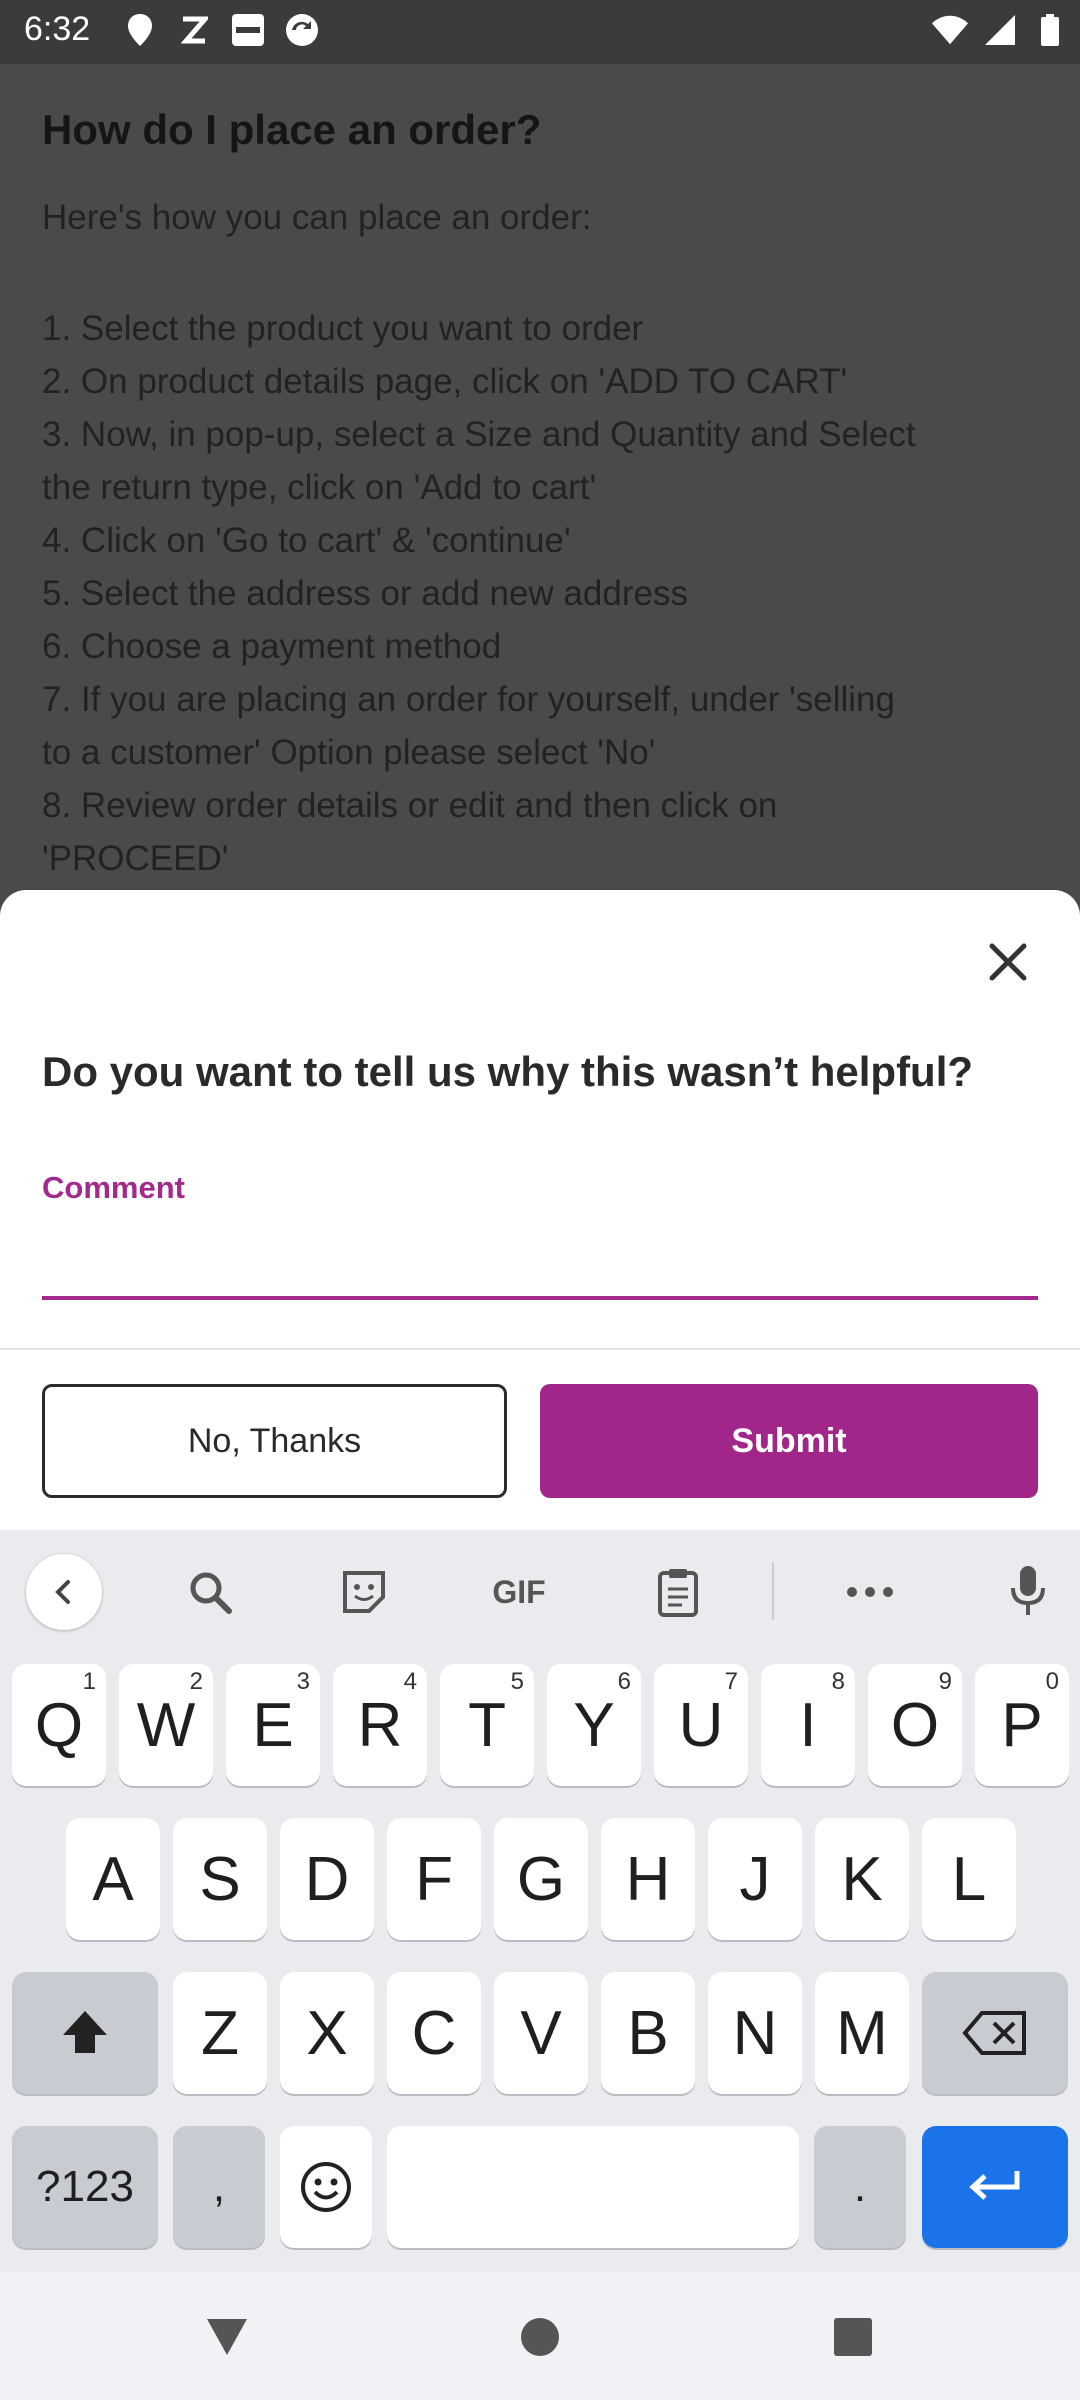  I want to click on key-p: P0, so click(1022, 1725).